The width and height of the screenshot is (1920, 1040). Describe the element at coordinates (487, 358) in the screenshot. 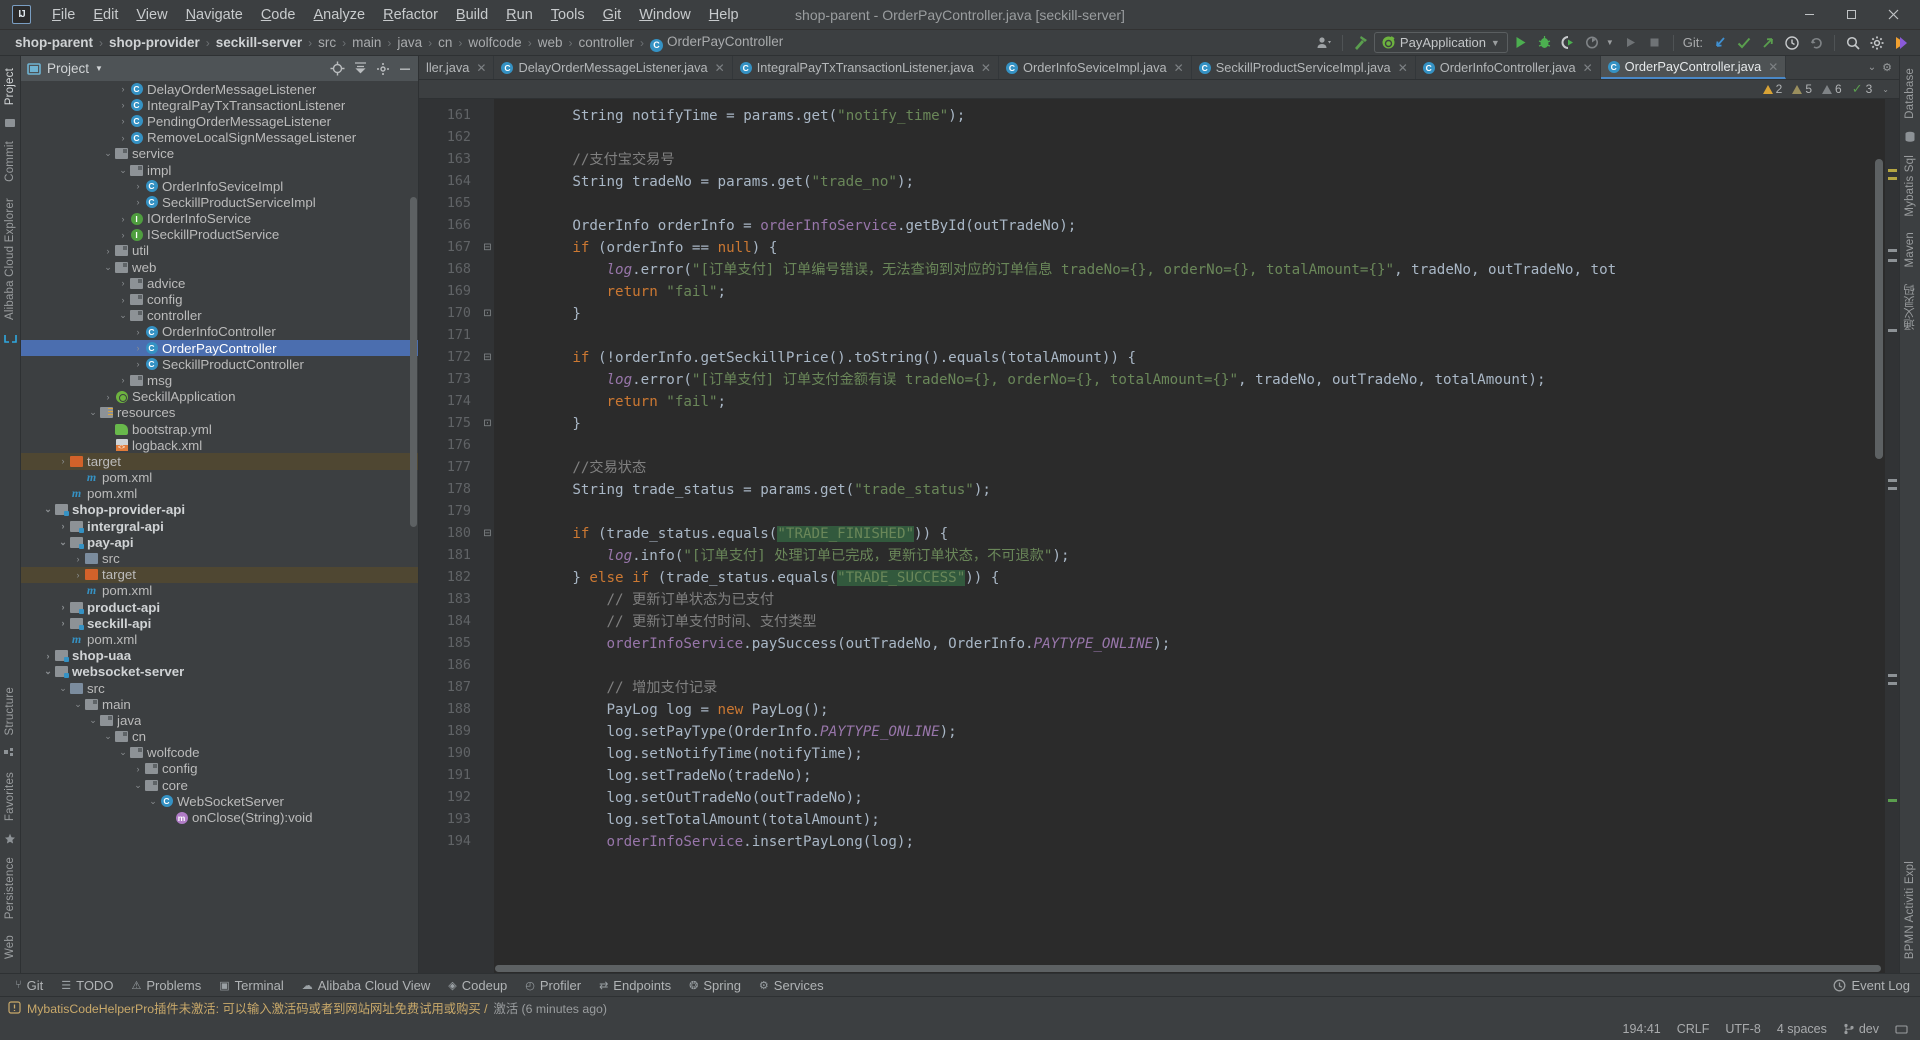

I see `fold-marker-icon: ⊟` at that location.